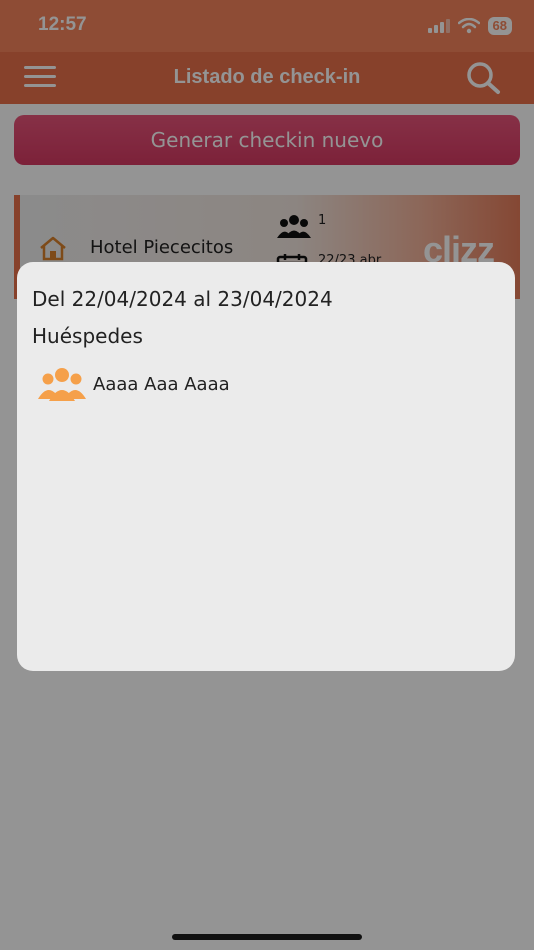  Describe the element at coordinates (182, 299) in the screenshot. I see `date-range: Del 22/04/2024 al 23/04/2024` at that location.